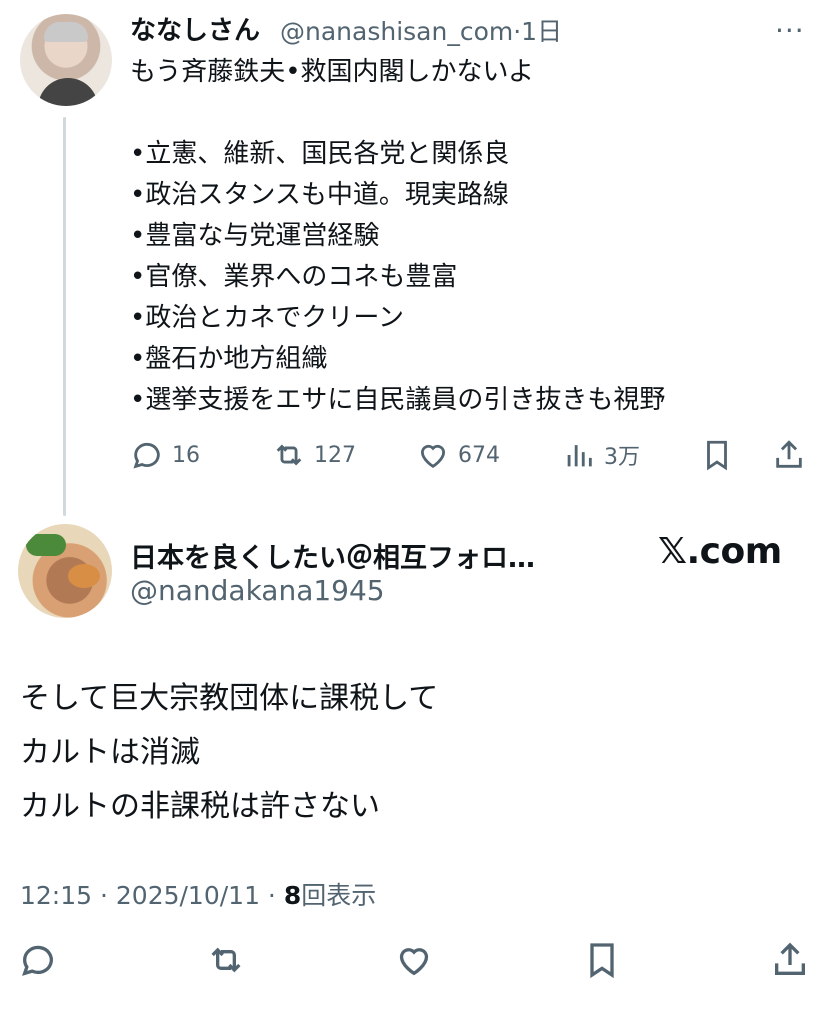 The image size is (828, 1019). I want to click on tweet-actions, so click(414, 970).